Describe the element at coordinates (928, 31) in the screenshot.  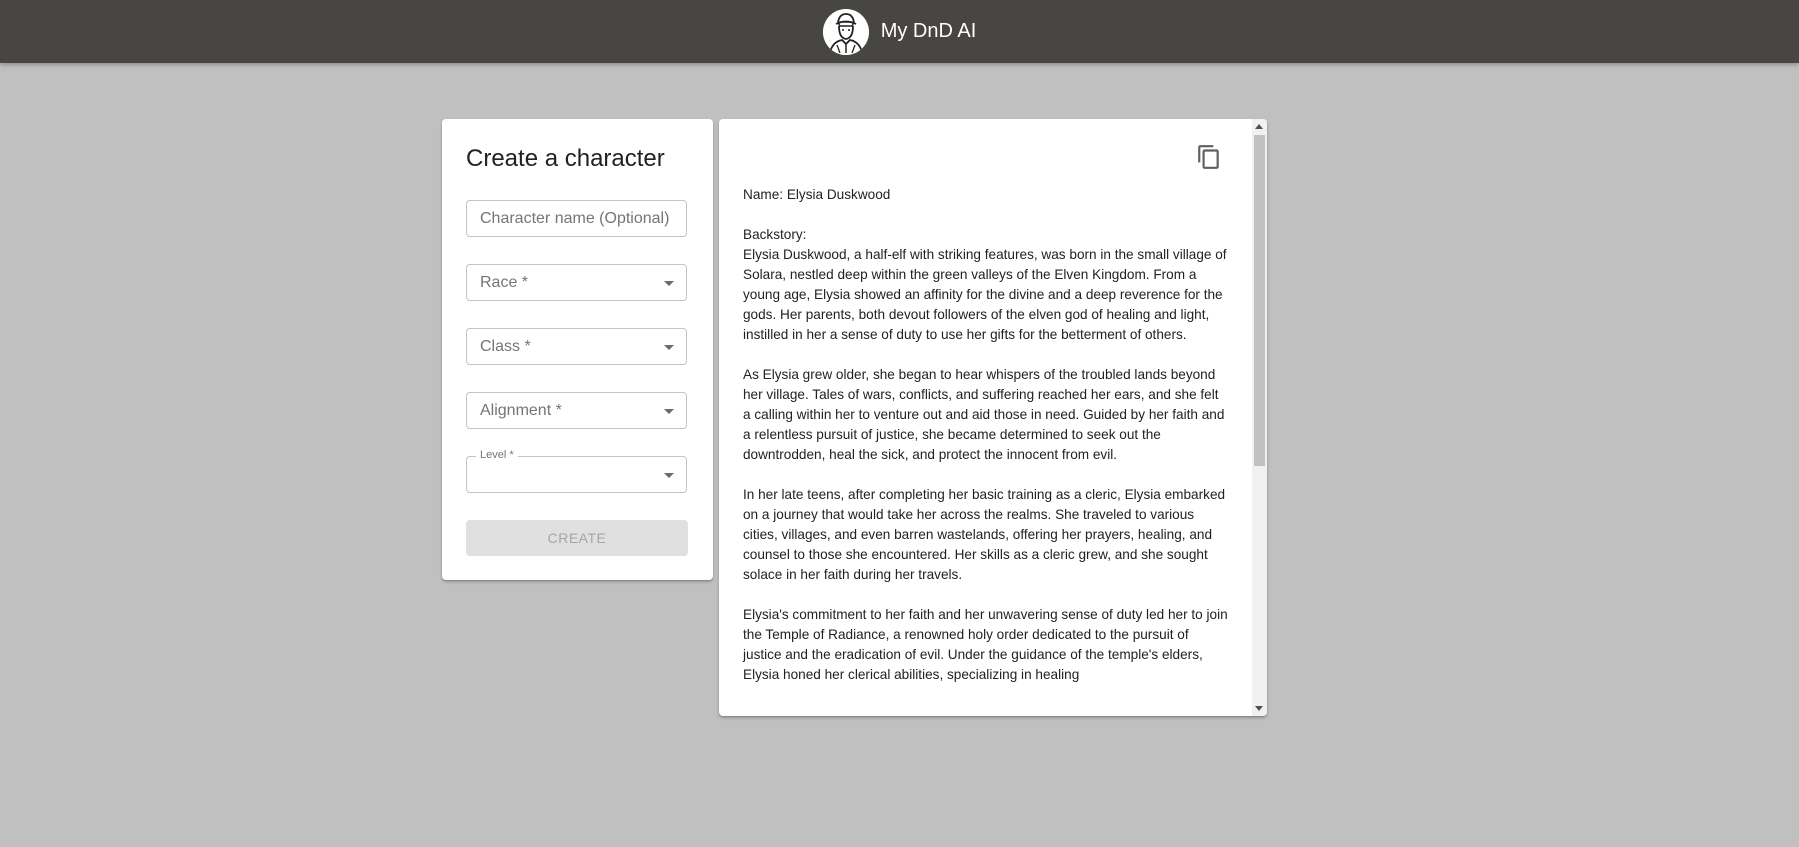
I see `app-title: My DnD AI` at that location.